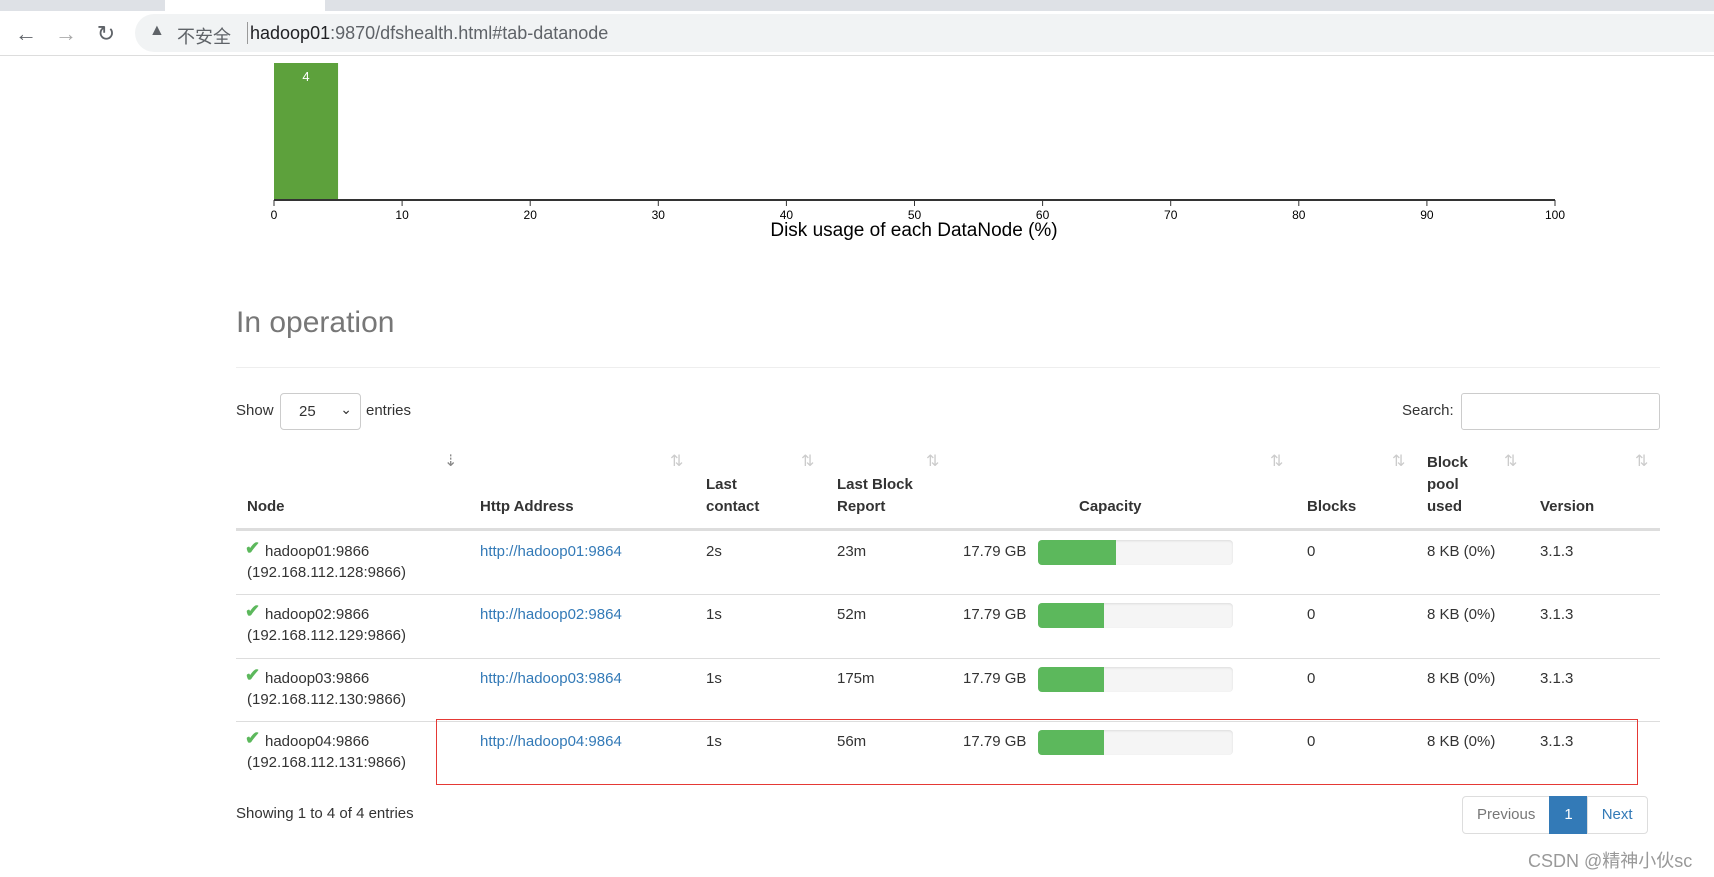 This screenshot has height=877, width=1714. I want to click on header-text: pool, so click(1443, 484).